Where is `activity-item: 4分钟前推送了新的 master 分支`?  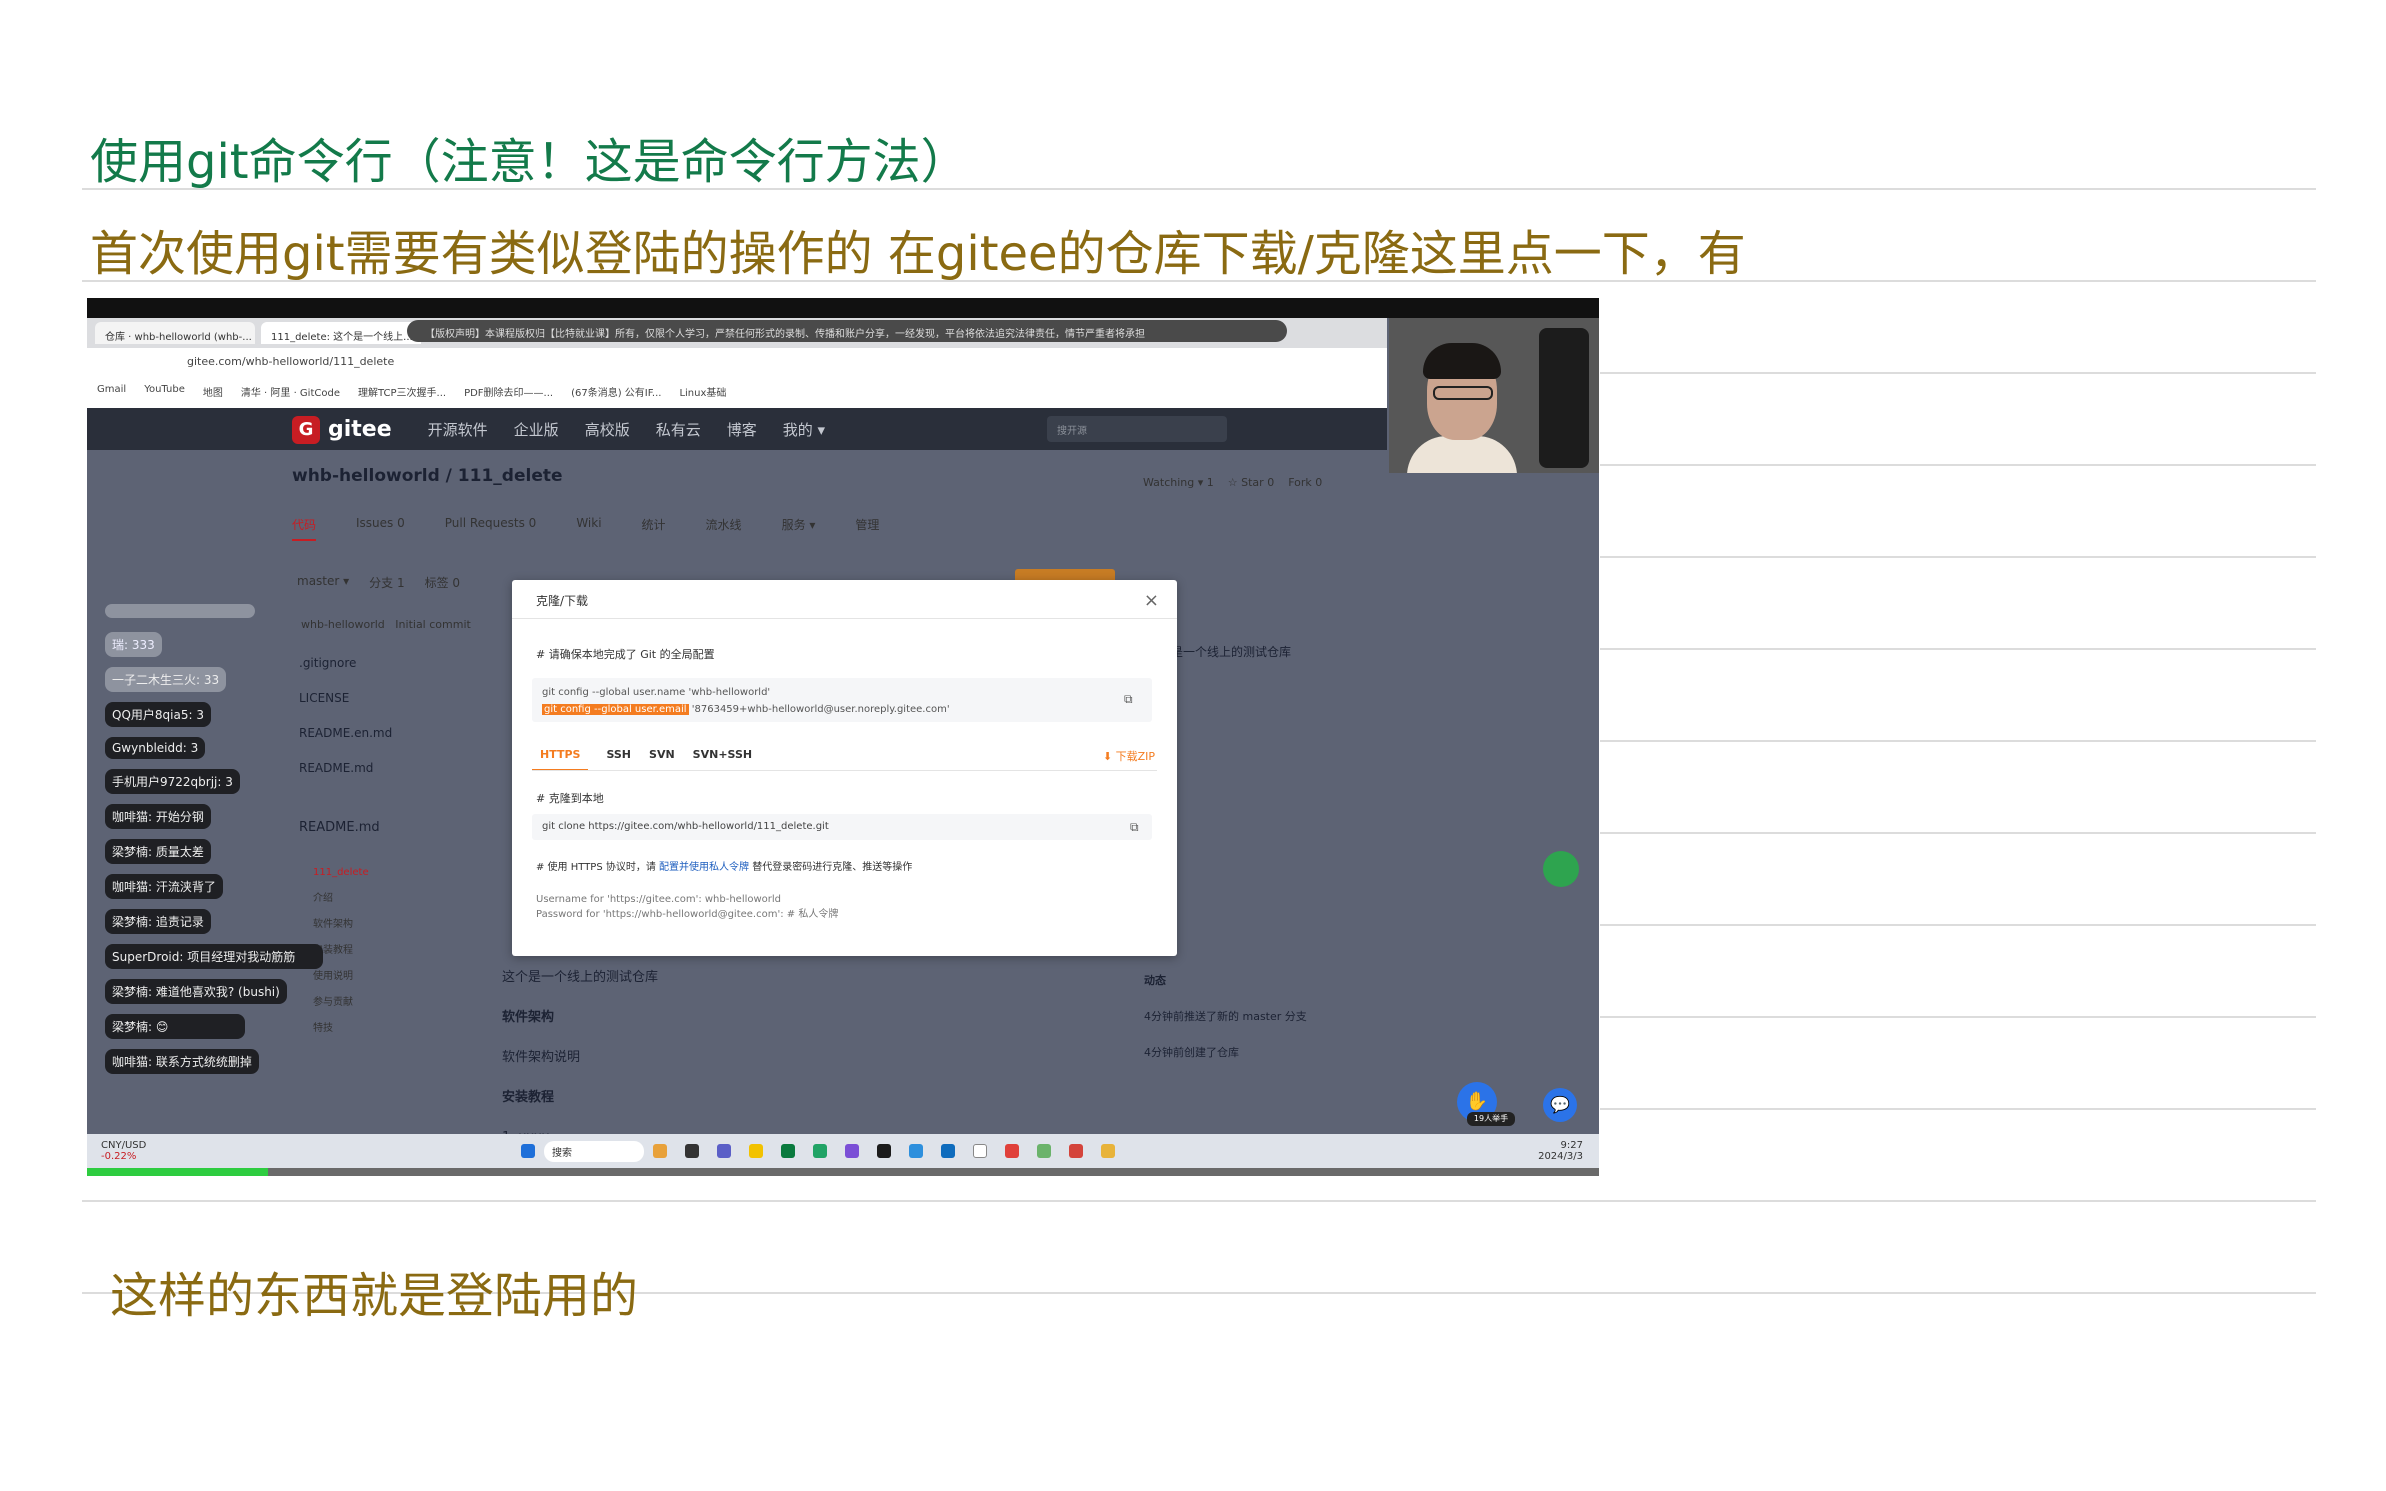
activity-item: 4分钟前推送了新的 master 分支 is located at coordinates (1225, 1017).